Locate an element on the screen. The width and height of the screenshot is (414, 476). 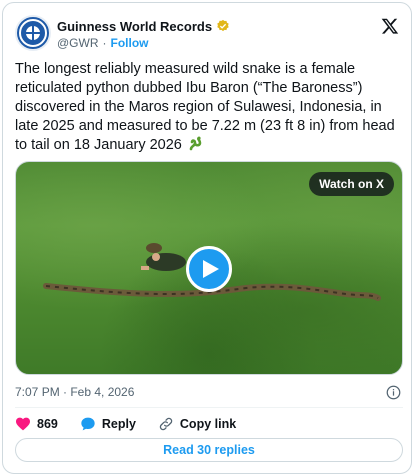
handle-row: @GWR · Follow is located at coordinates (103, 43).